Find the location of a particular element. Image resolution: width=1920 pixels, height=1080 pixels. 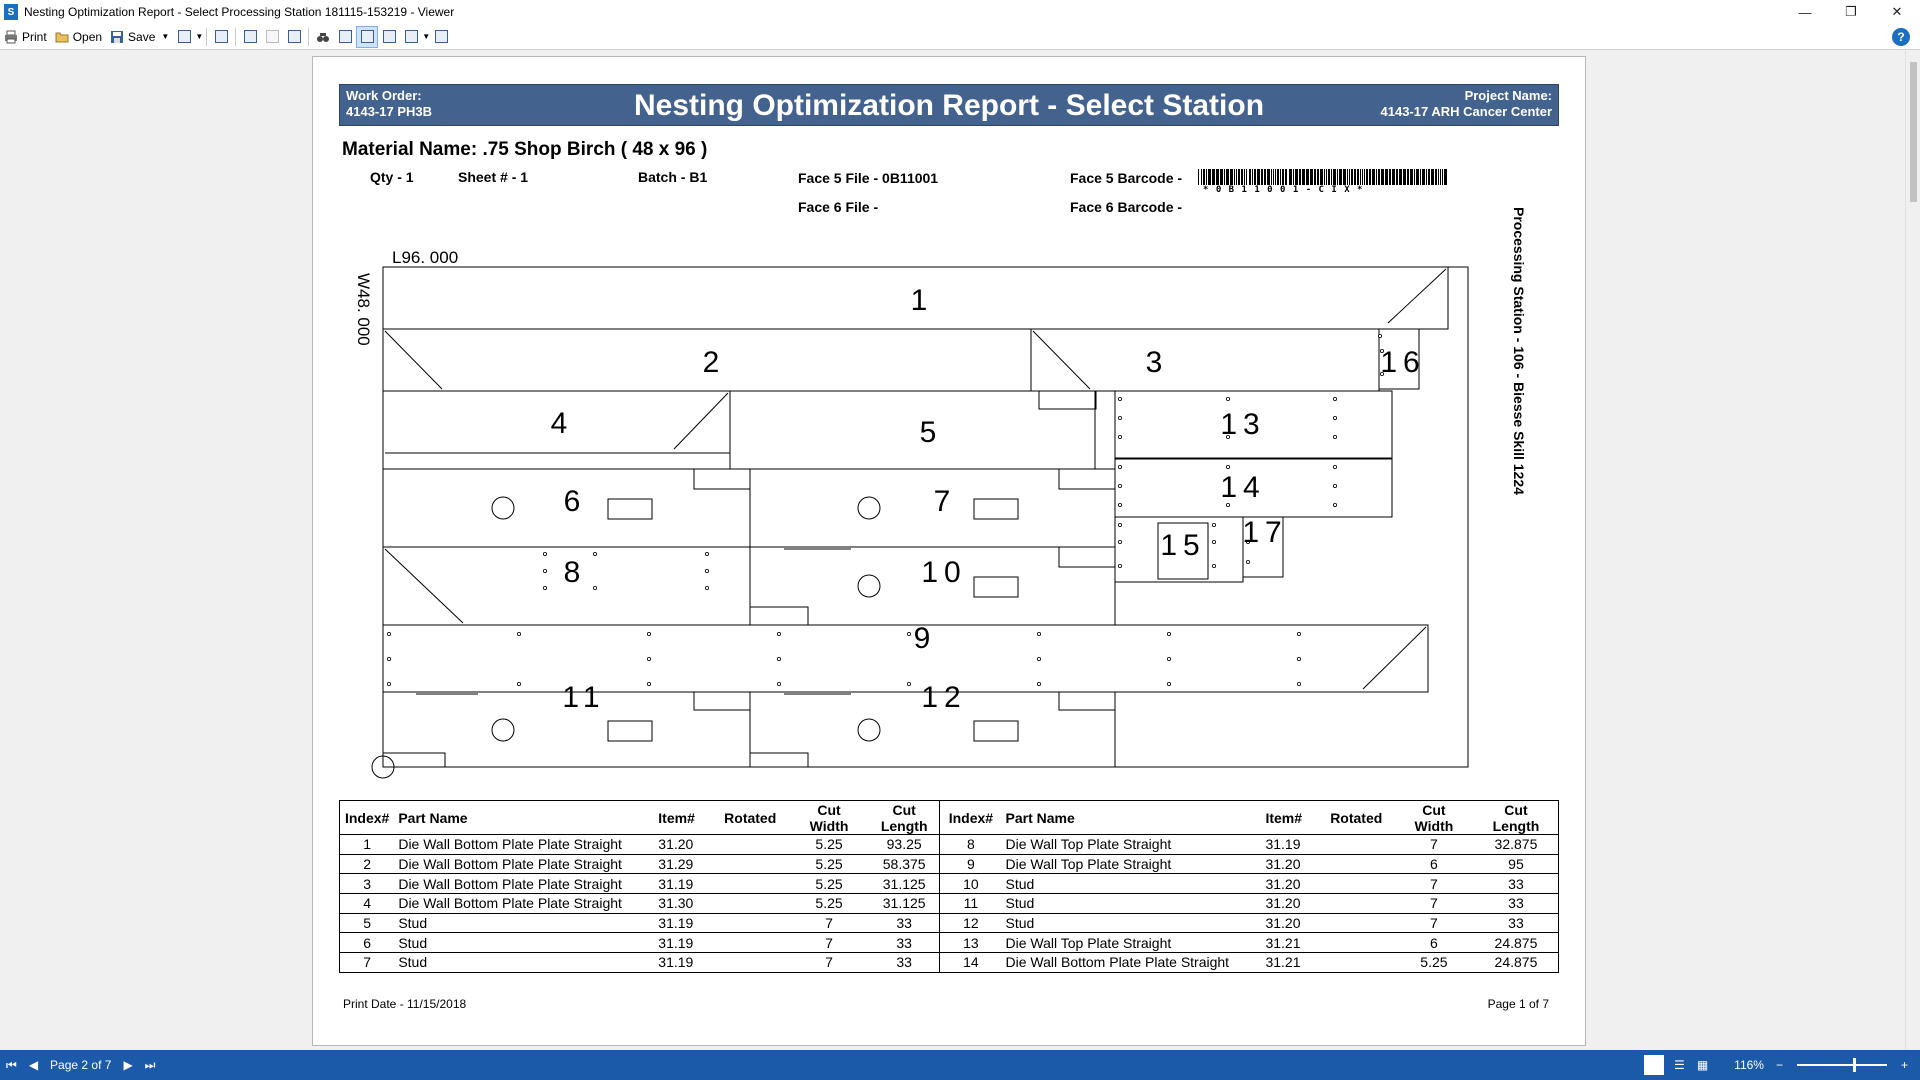

continuous-view-icon: ☰ is located at coordinates (1679, 1065).